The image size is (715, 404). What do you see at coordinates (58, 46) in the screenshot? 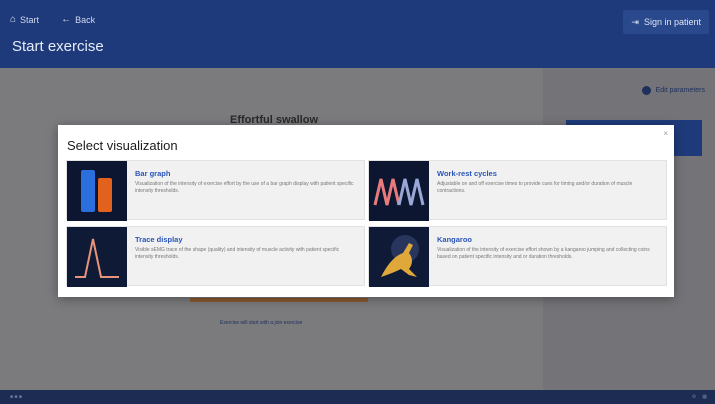
I see `page-title: Start exercise` at bounding box center [58, 46].